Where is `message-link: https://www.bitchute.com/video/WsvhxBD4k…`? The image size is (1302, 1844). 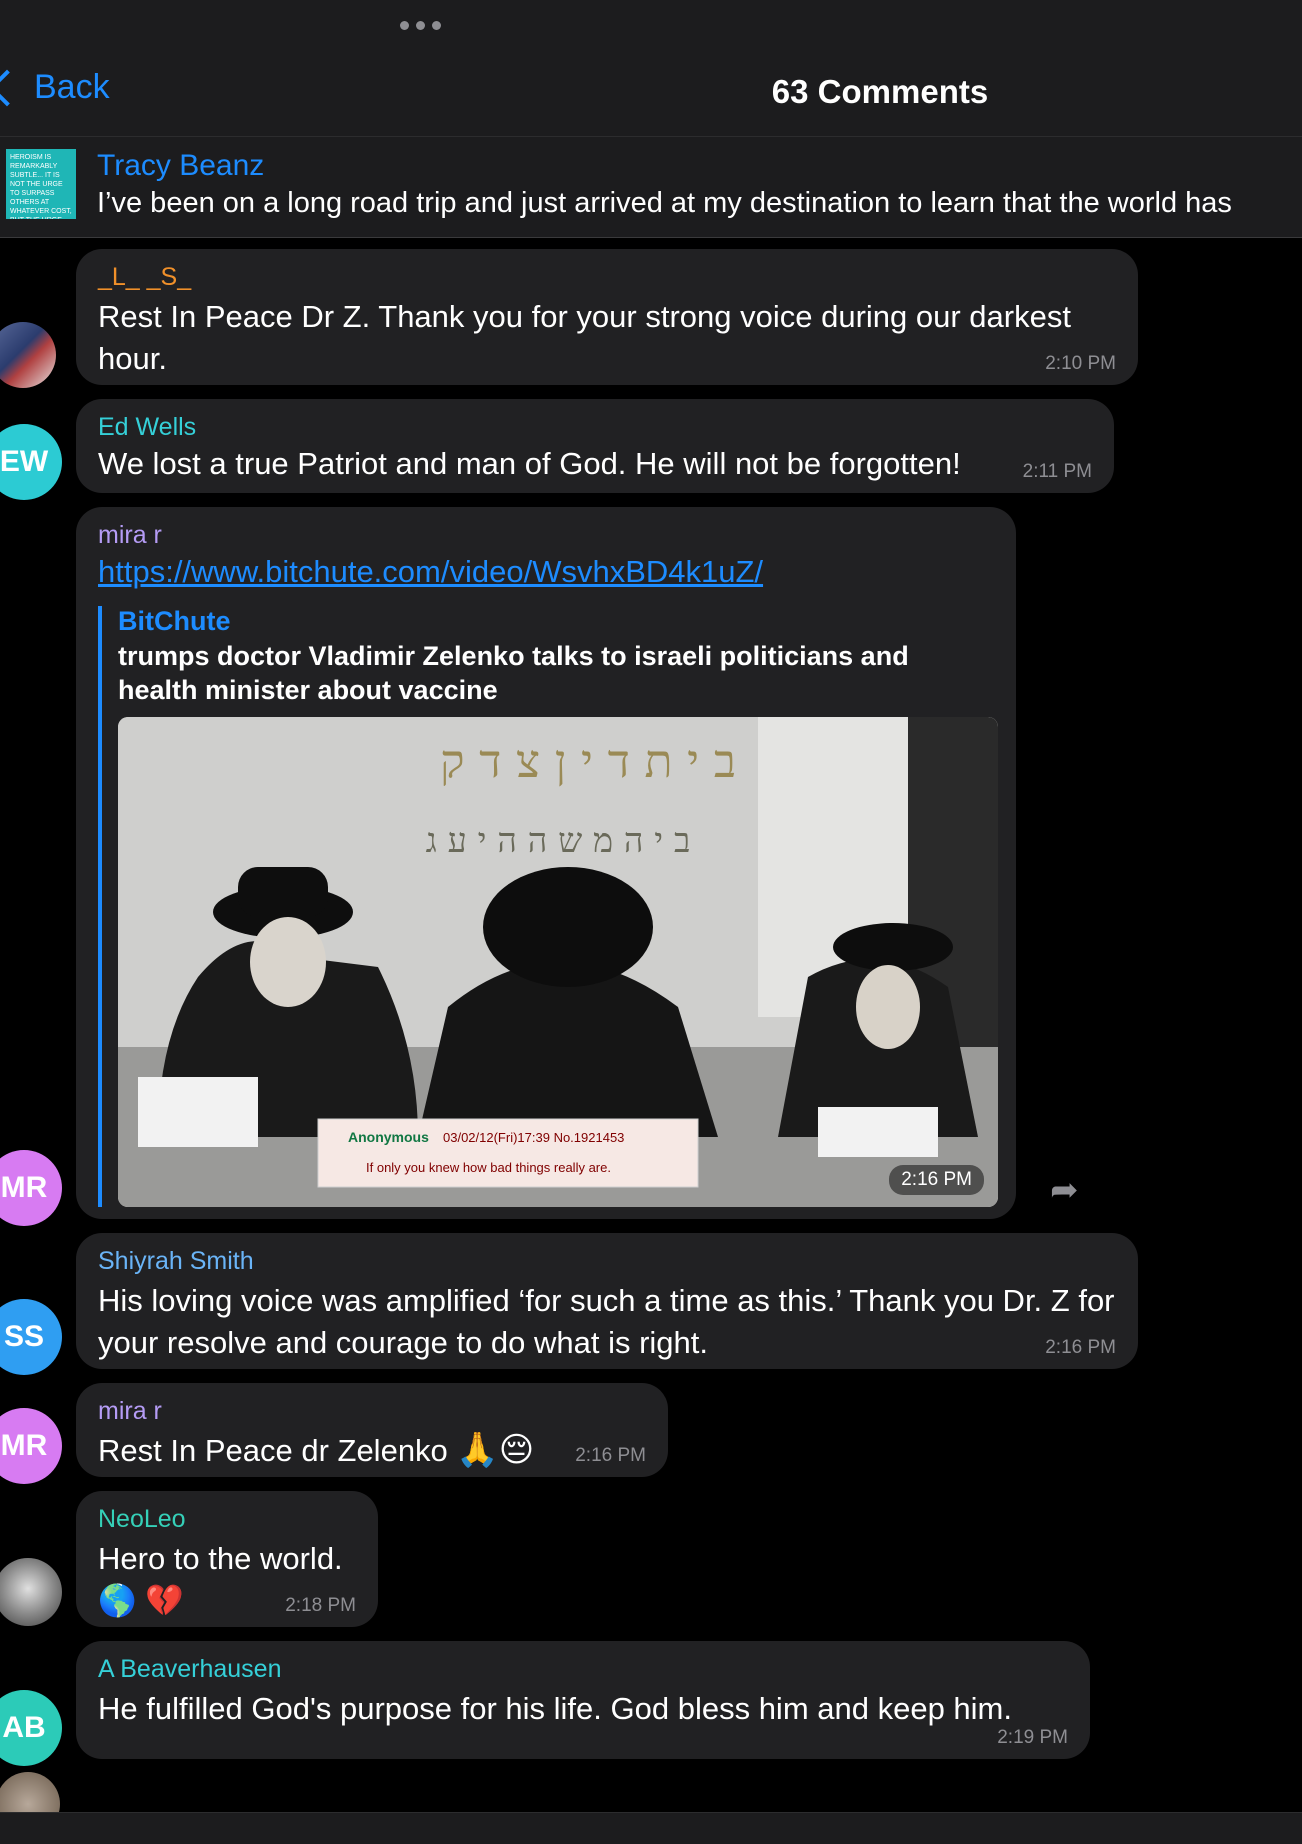 message-link: https://www.bitchute.com/video/WsvhxBD4k… is located at coordinates (546, 572).